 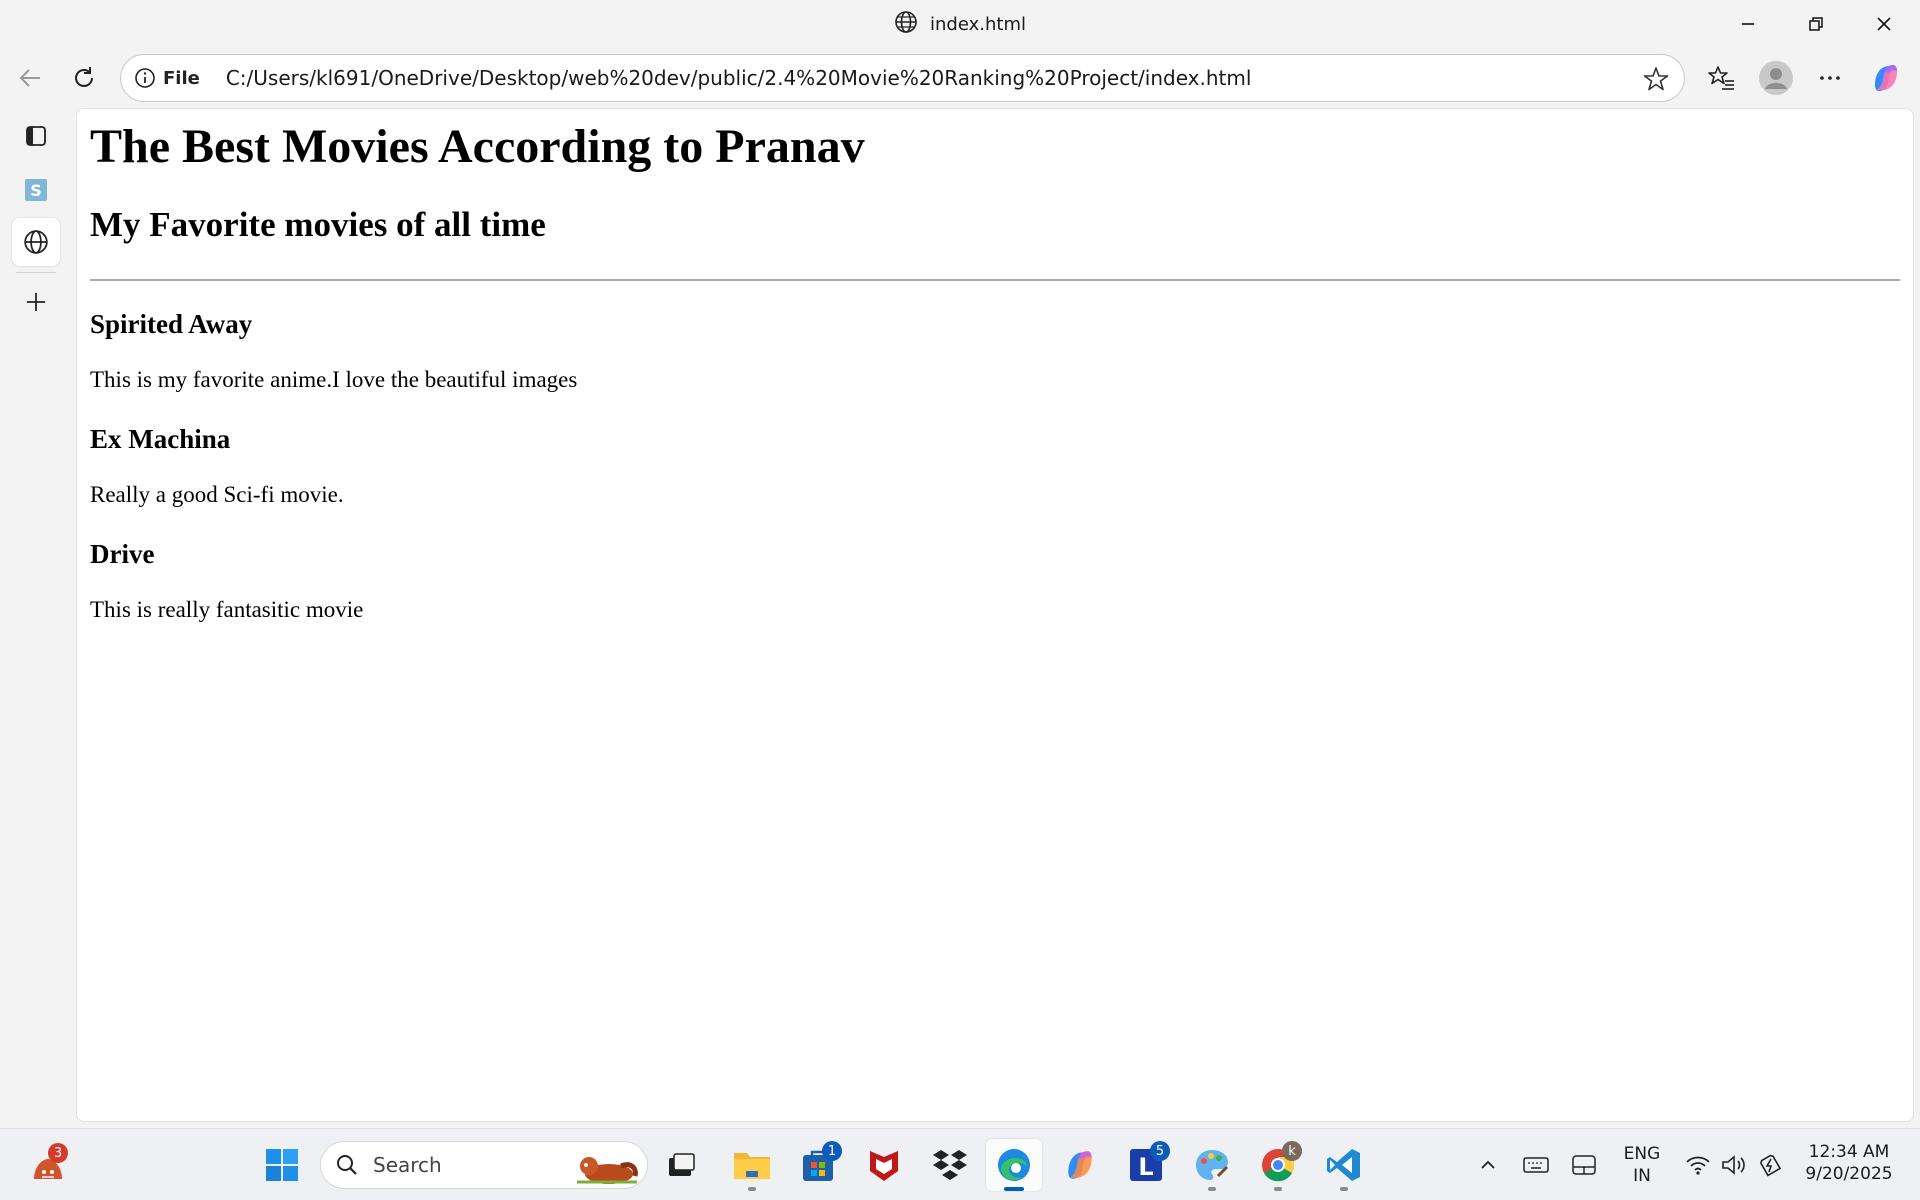 I want to click on refresh-button, so click(x=84, y=78).